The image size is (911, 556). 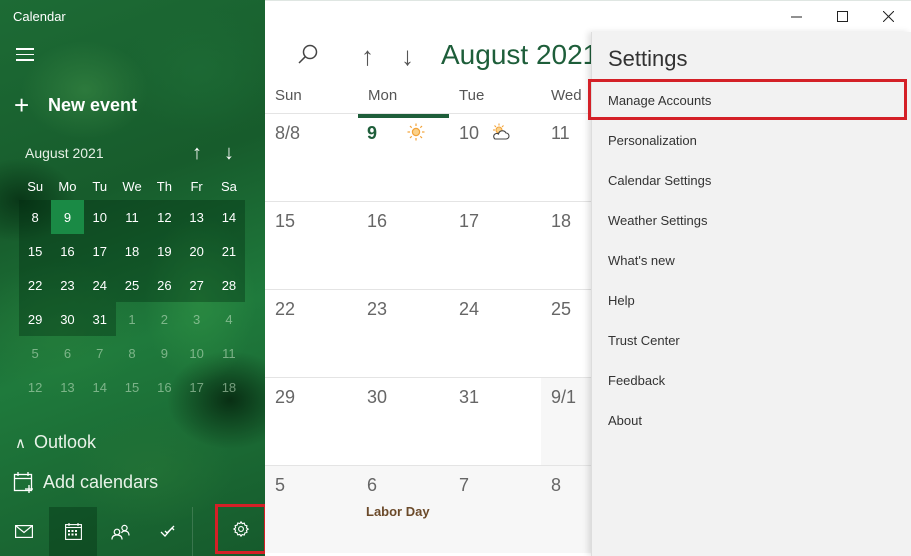 What do you see at coordinates (229, 319) in the screenshot?
I see `mini-day: 4` at bounding box center [229, 319].